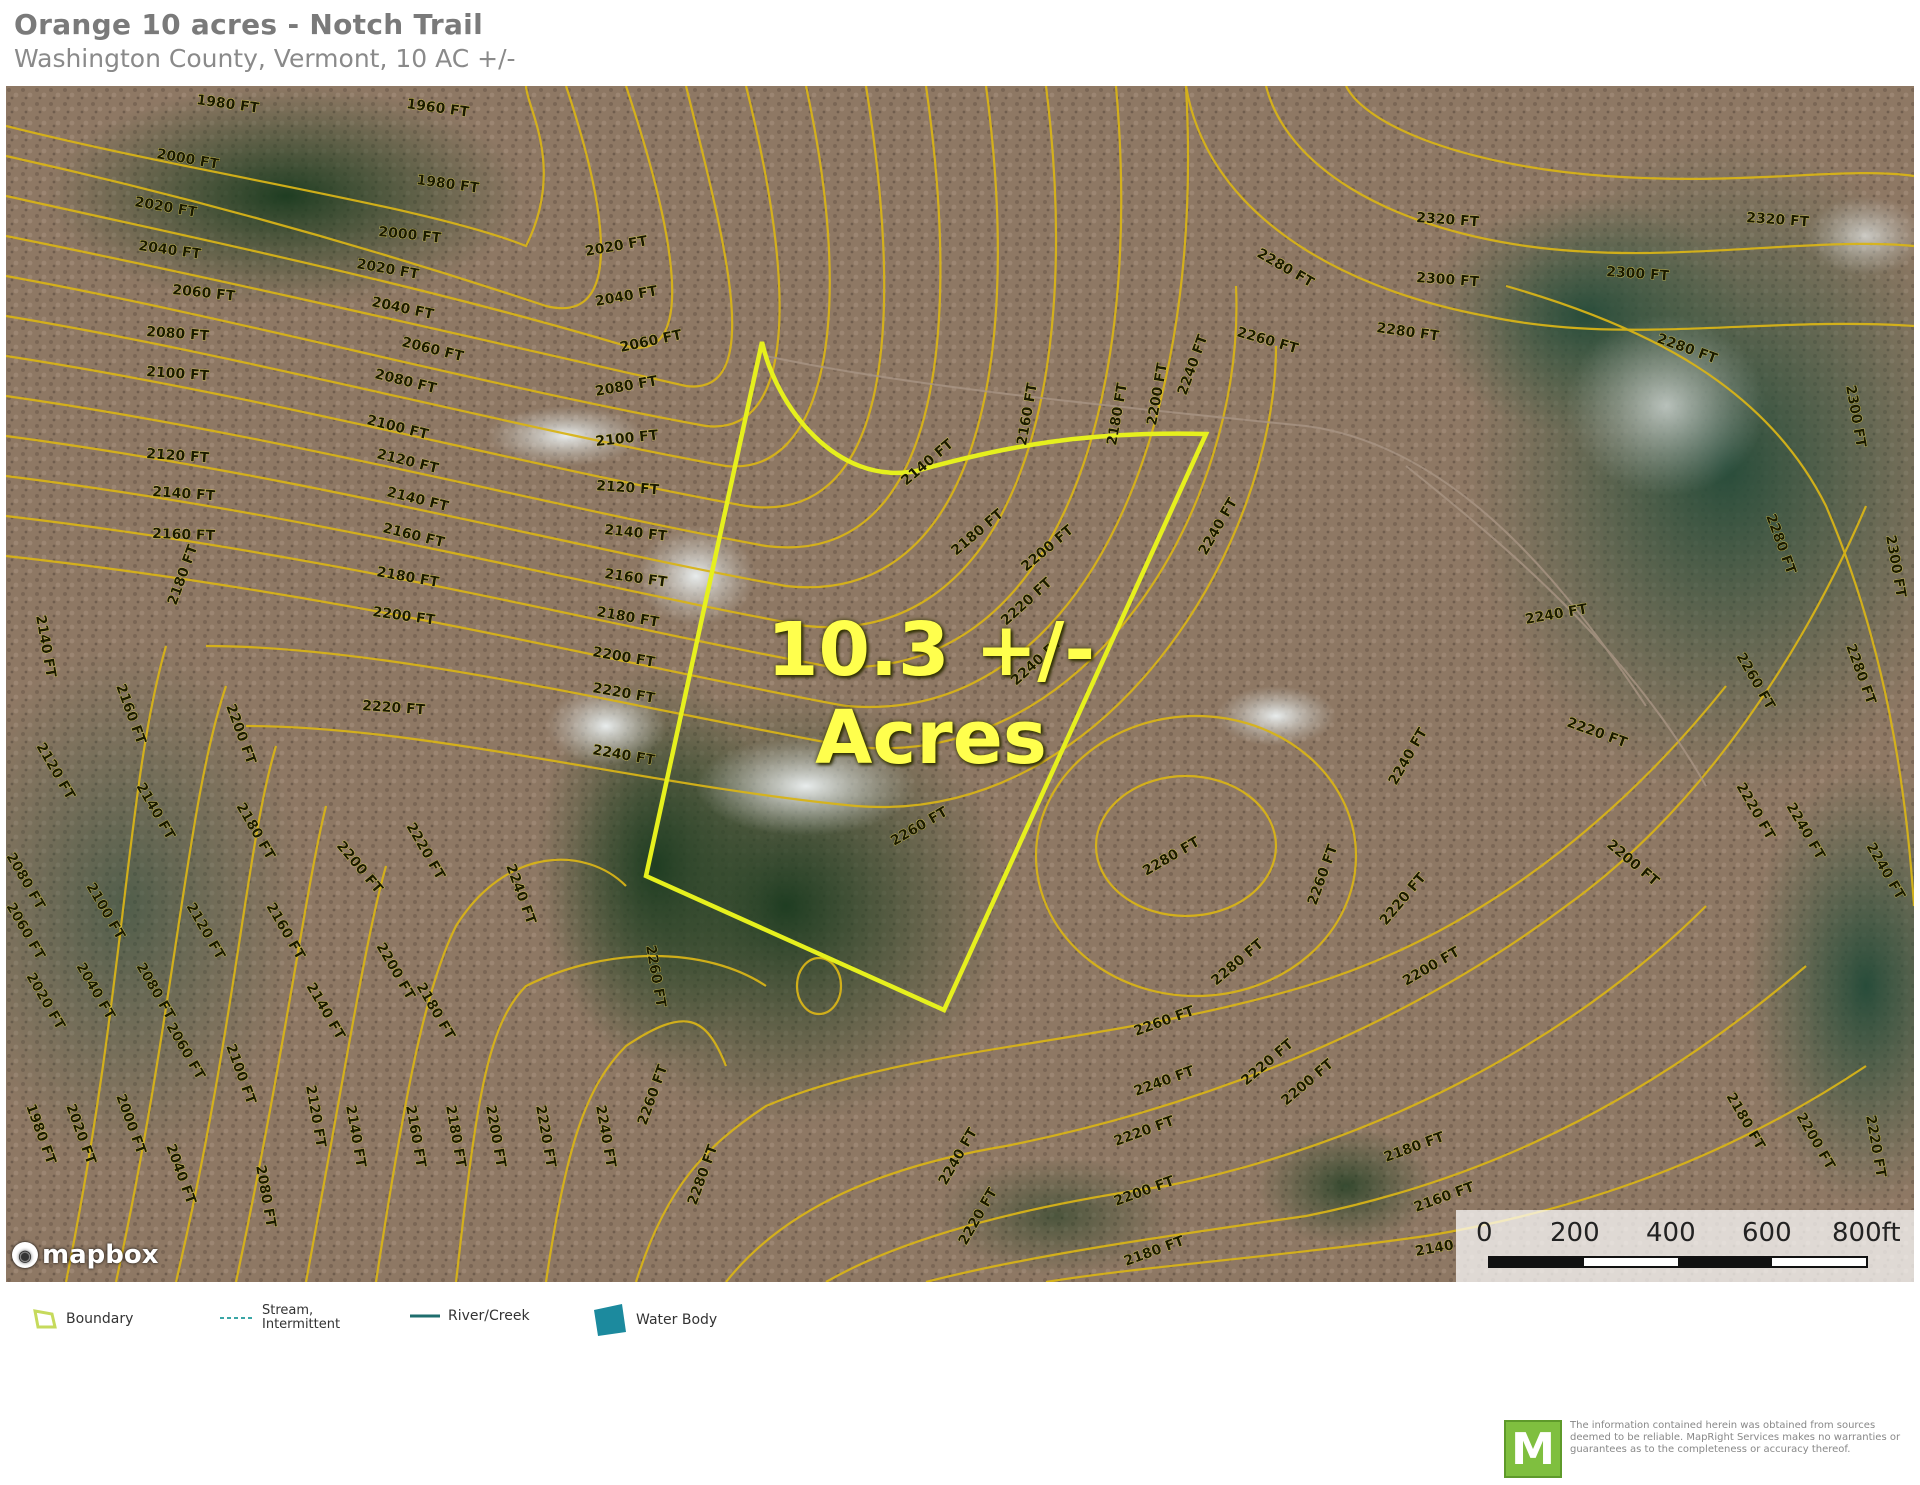  What do you see at coordinates (1866, 1233) in the screenshot?
I see `scale-tick-800: 800ft` at bounding box center [1866, 1233].